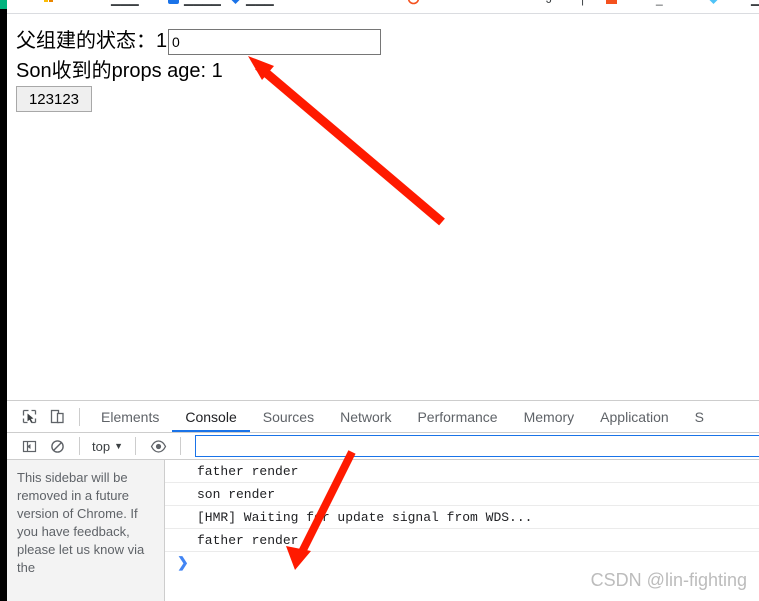 This screenshot has width=759, height=601. I want to click on state-input, so click(274, 42).